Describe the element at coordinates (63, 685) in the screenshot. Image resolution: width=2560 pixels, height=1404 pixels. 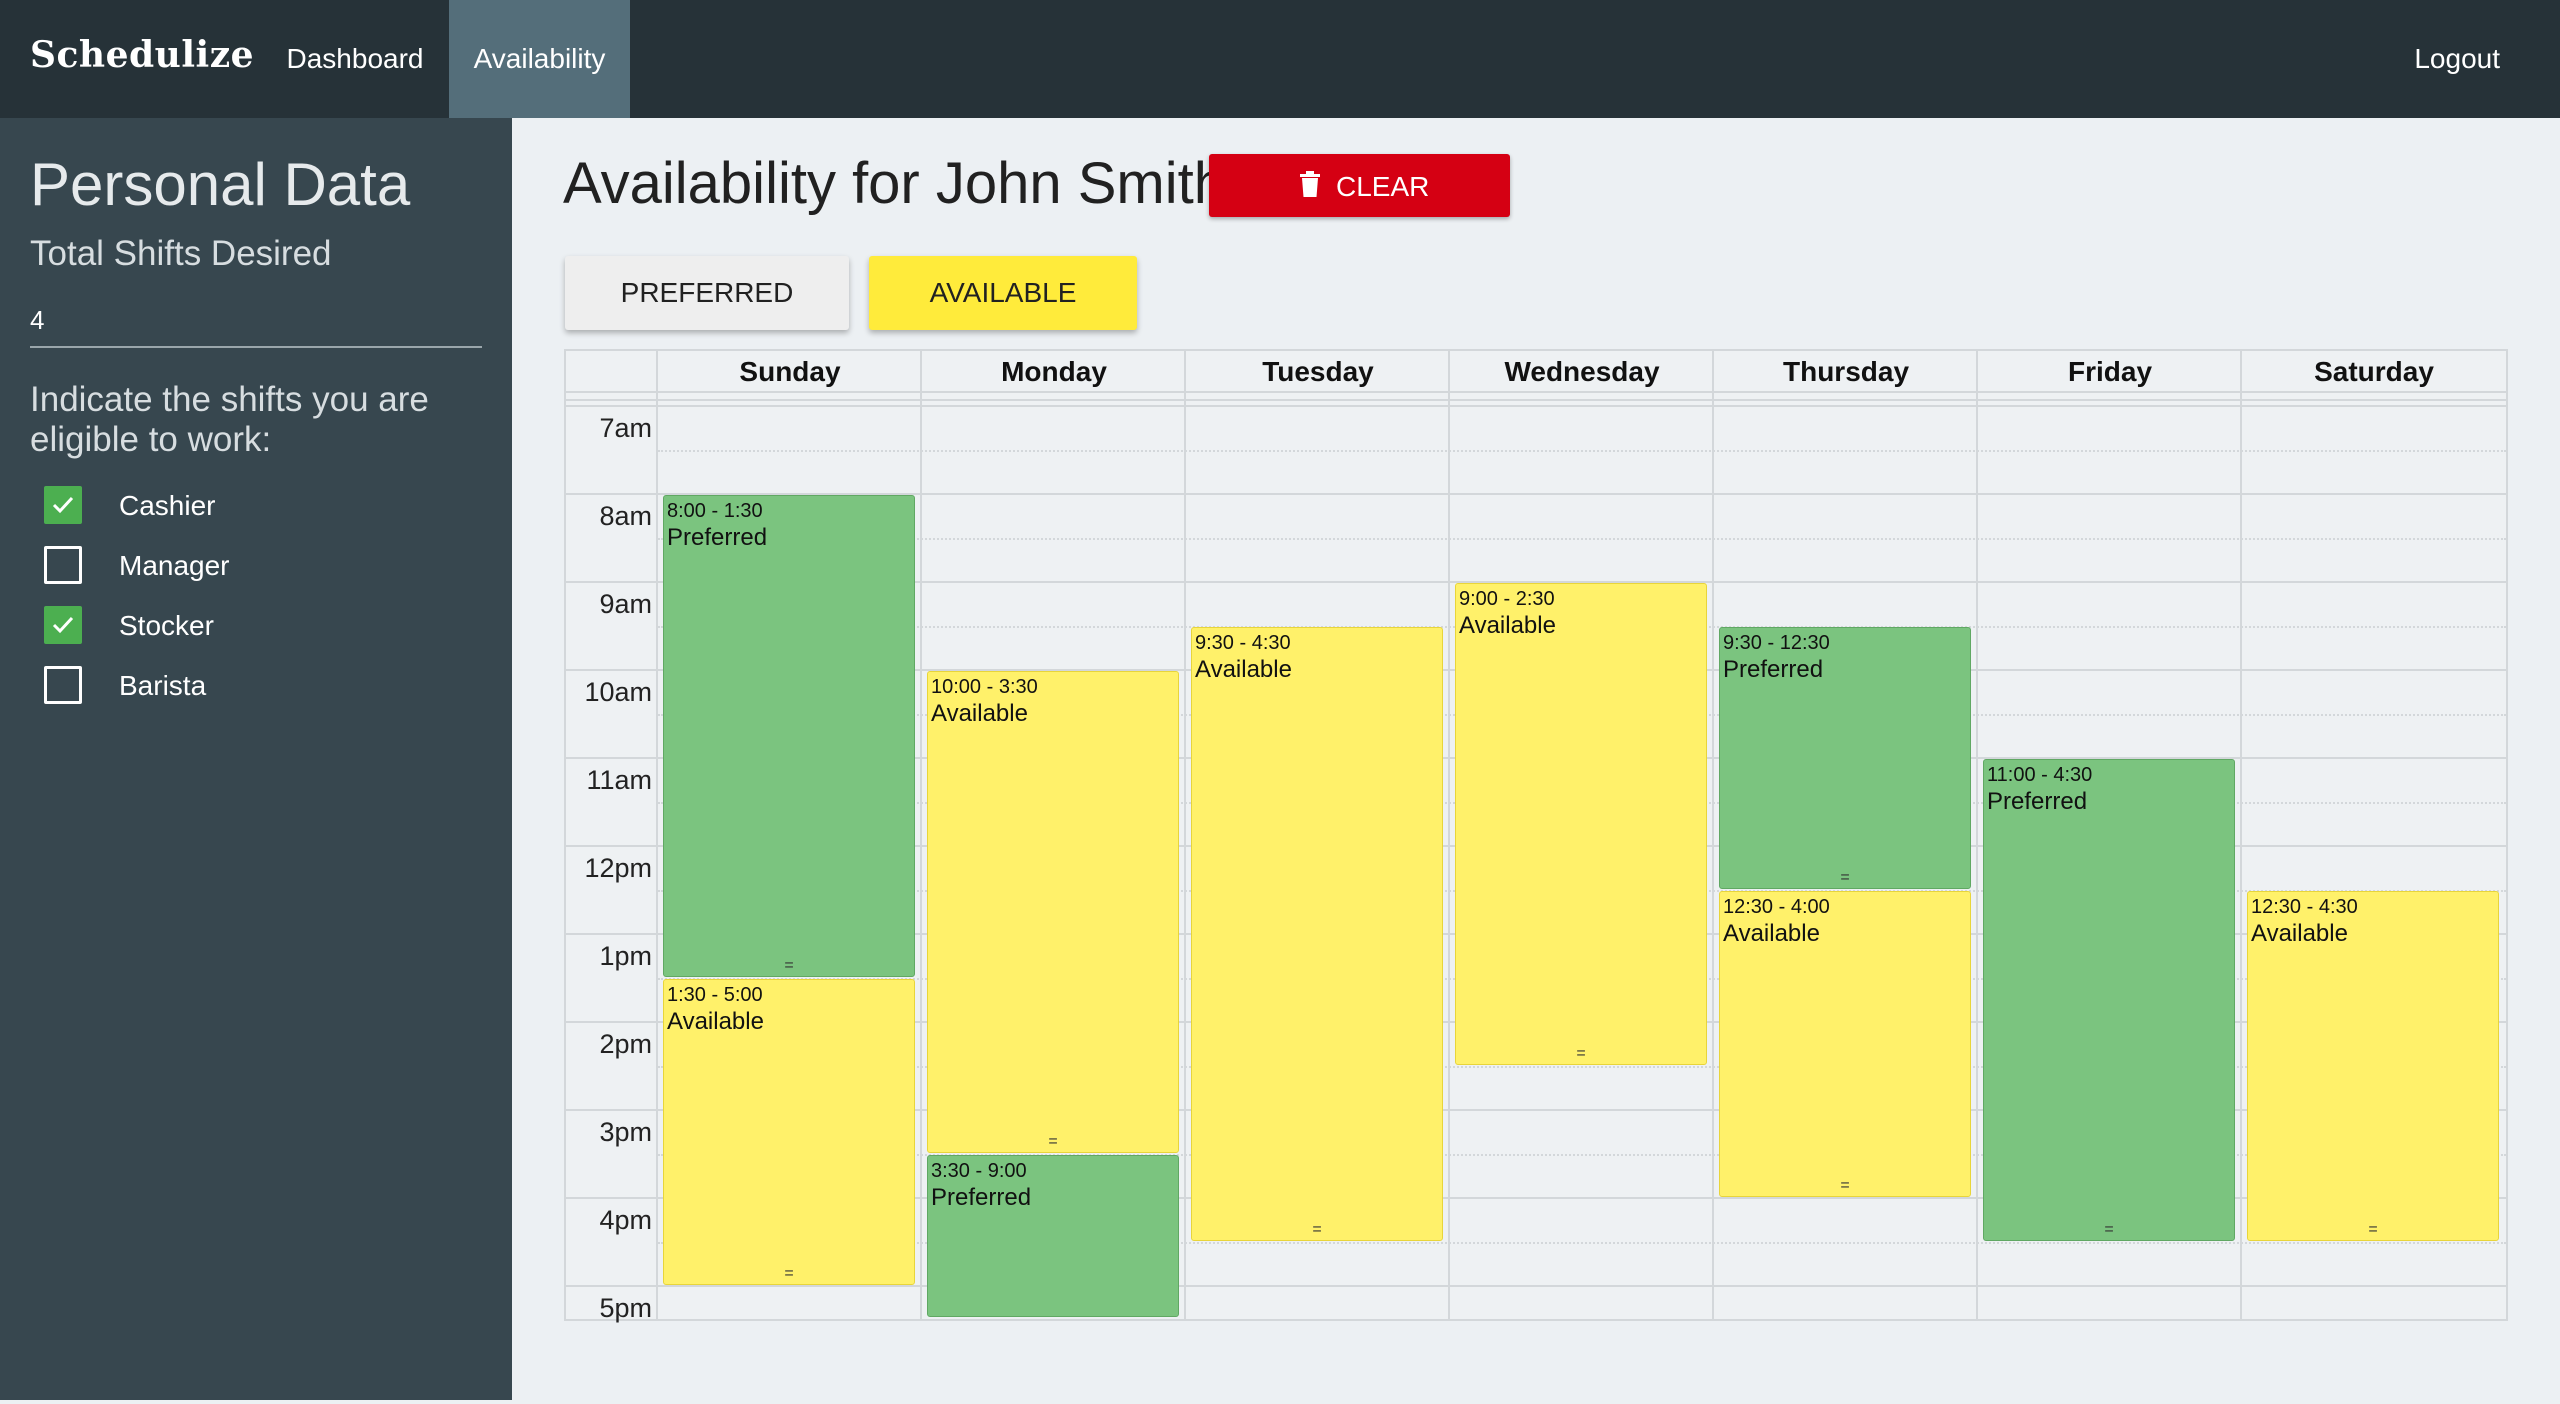
I see `barista-checkbox` at that location.